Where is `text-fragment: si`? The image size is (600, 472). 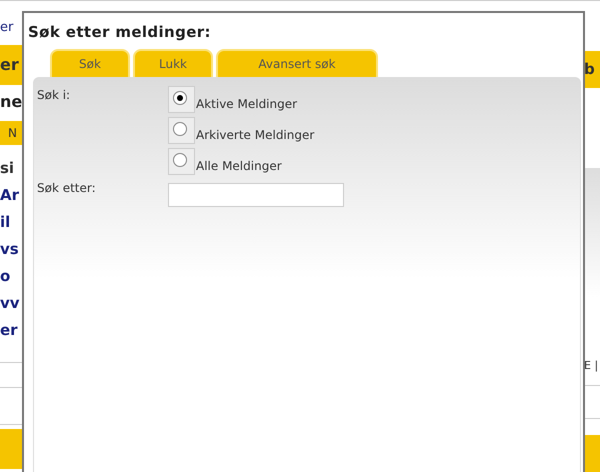 text-fragment: si is located at coordinates (8, 169).